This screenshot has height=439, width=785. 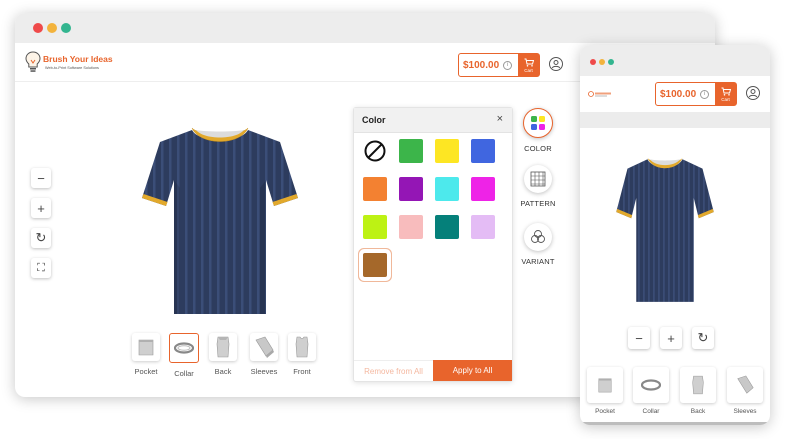 What do you see at coordinates (675, 120) in the screenshot?
I see `mobile-toolbar-strip` at bounding box center [675, 120].